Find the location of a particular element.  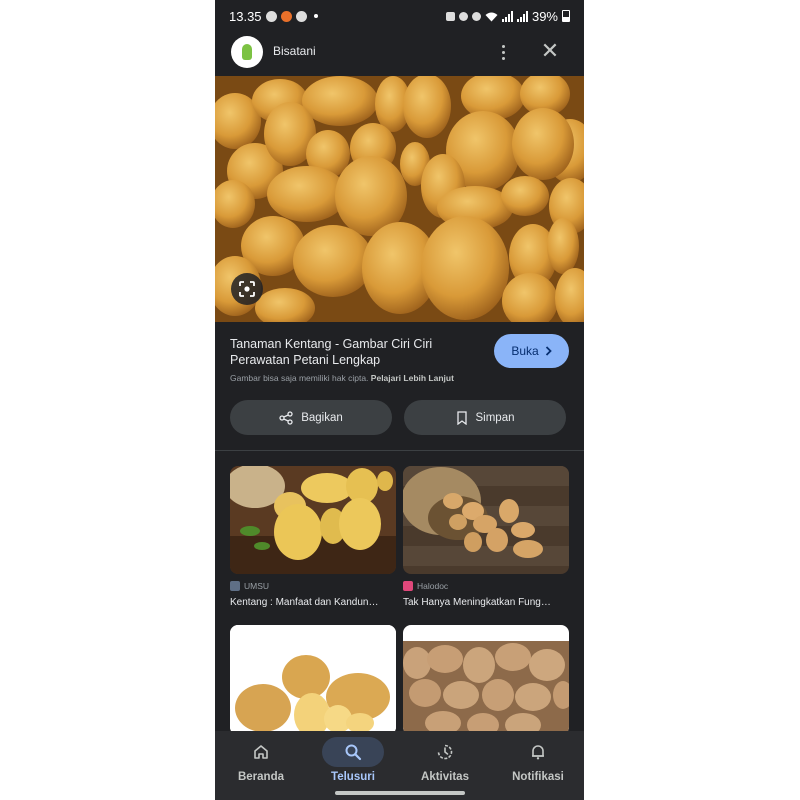

nav-notifications: Notifikasi is located at coordinates (538, 765).